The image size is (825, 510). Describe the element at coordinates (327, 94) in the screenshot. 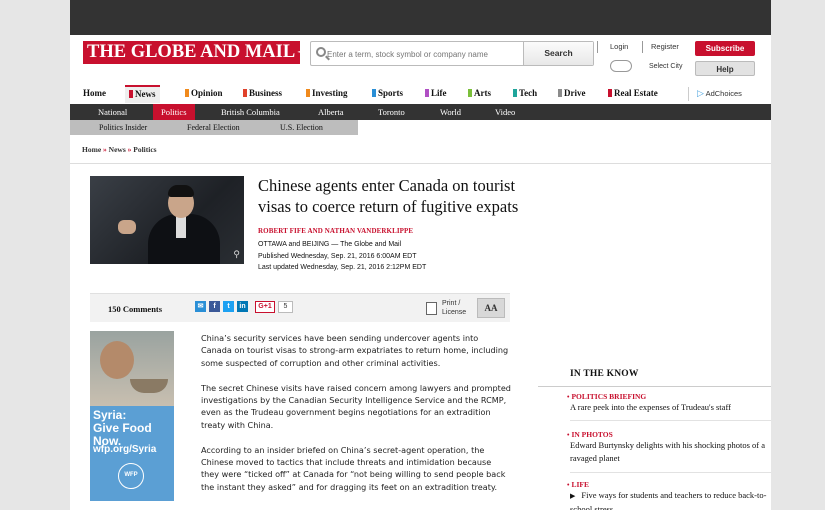

I see `nav-investing: Investing` at that location.